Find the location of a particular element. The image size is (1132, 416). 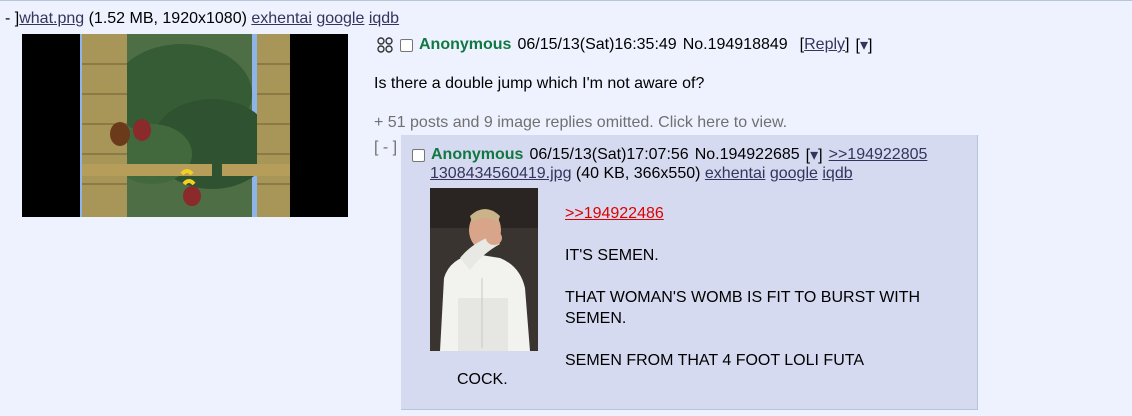

chef-photo-graphic is located at coordinates (484, 269).